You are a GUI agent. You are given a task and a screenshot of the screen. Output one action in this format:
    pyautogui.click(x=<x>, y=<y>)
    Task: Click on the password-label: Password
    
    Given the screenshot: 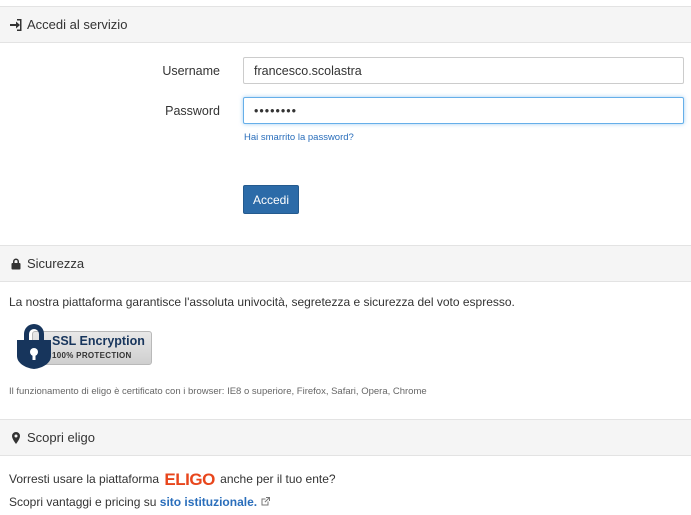 What is the action you would take?
    pyautogui.click(x=192, y=111)
    